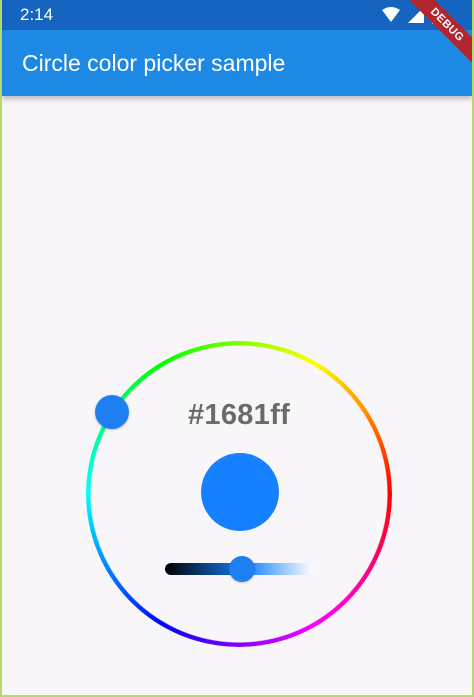 The height and width of the screenshot is (697, 474). I want to click on status-icons, so click(412, 15).